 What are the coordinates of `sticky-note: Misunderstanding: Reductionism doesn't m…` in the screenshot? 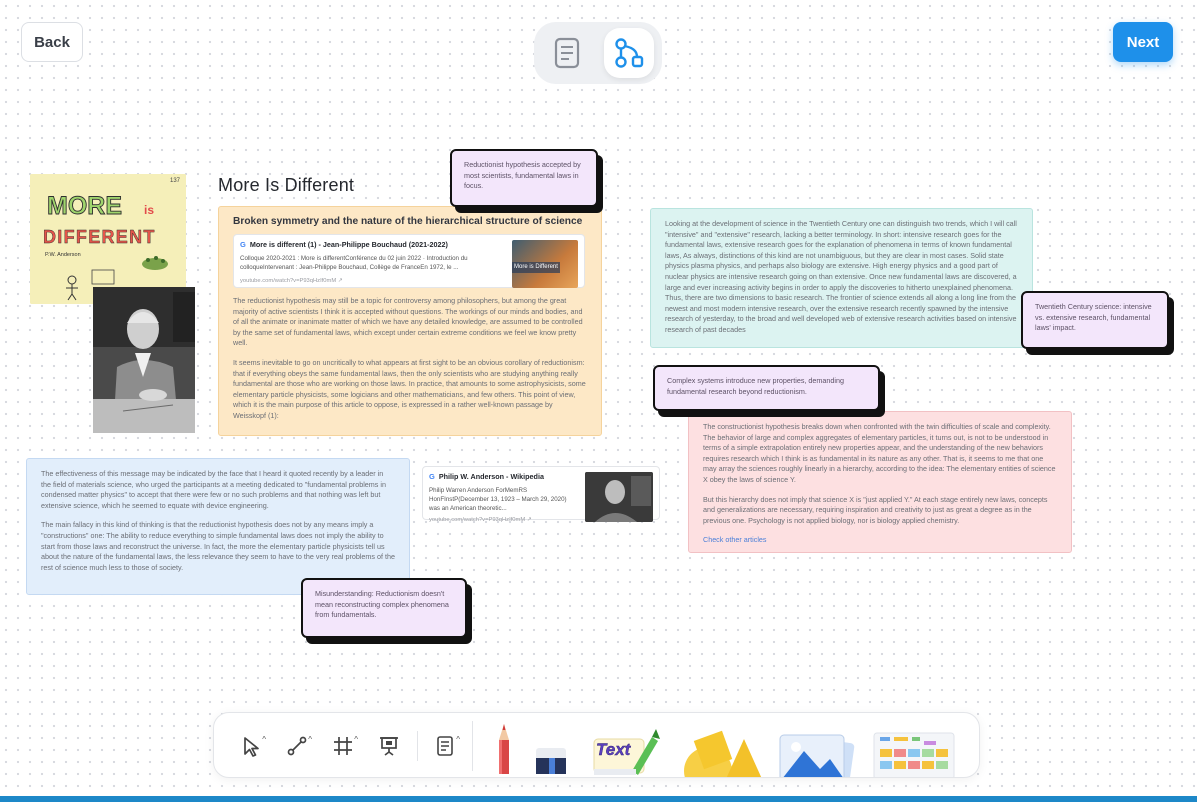 It's located at (384, 608).